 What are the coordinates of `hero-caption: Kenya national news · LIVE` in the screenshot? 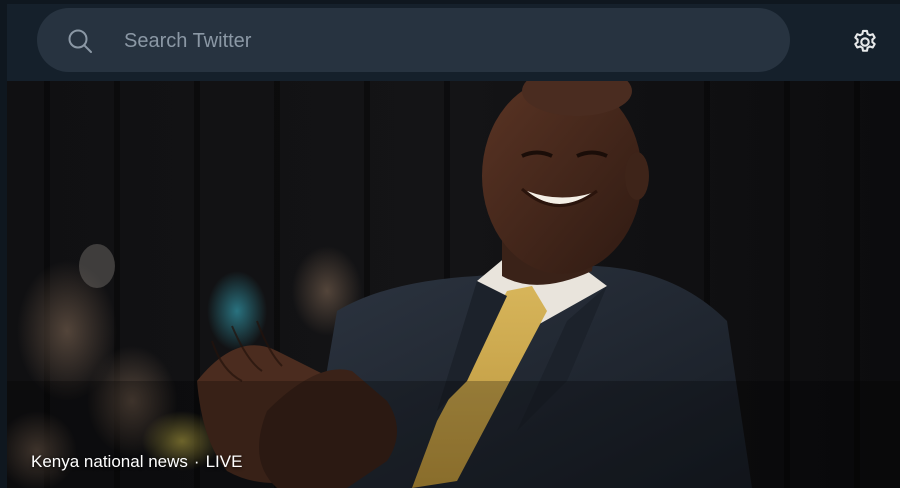 It's located at (136, 462).